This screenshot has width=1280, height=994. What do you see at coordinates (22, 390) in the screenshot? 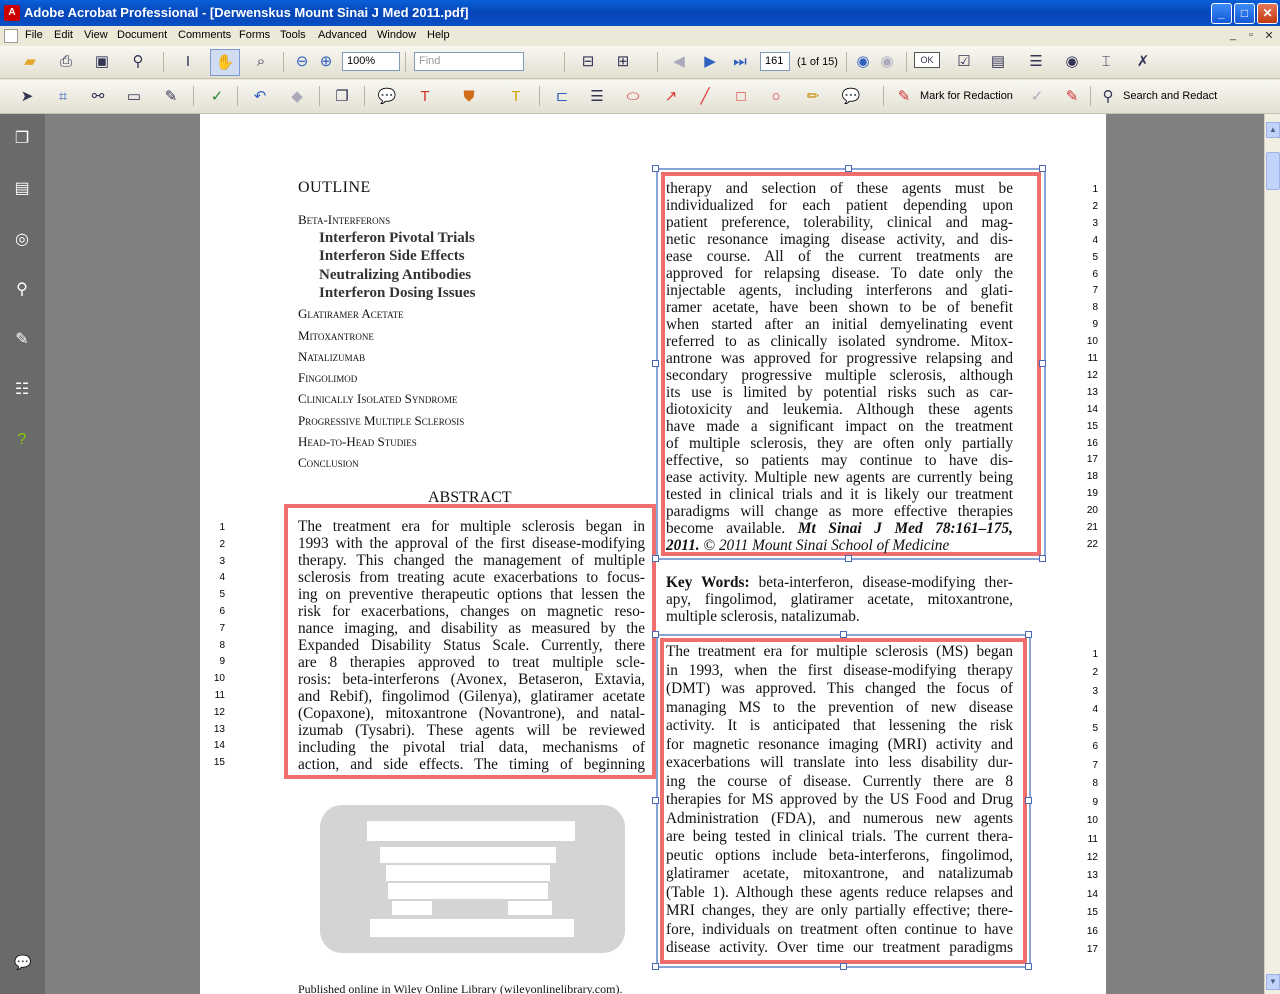
I see `model-tree-panel-icon: ☷` at bounding box center [22, 390].